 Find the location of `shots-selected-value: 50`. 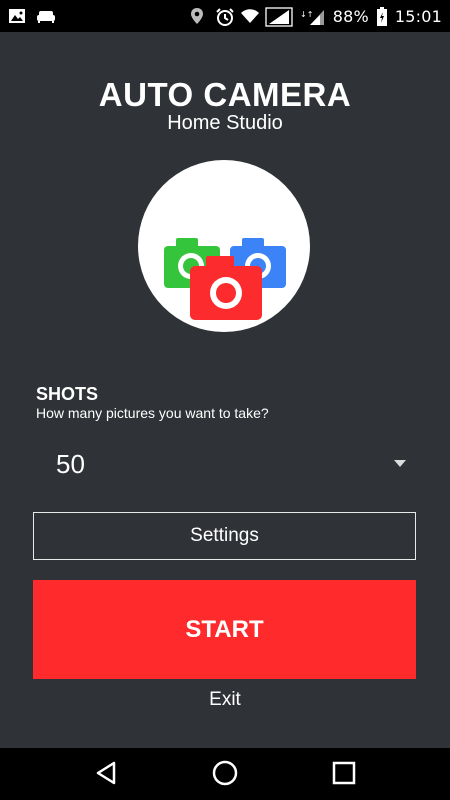

shots-selected-value: 50 is located at coordinates (70, 463).